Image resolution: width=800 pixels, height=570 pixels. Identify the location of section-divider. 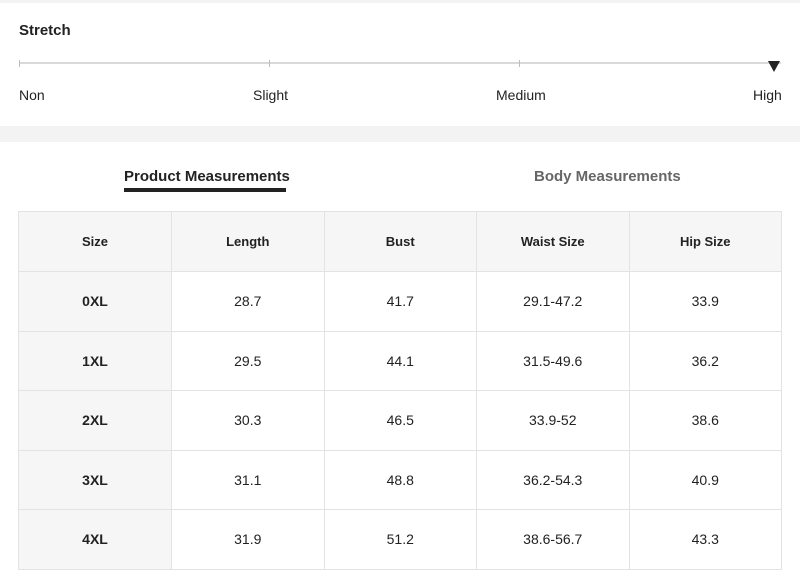
(400, 134).